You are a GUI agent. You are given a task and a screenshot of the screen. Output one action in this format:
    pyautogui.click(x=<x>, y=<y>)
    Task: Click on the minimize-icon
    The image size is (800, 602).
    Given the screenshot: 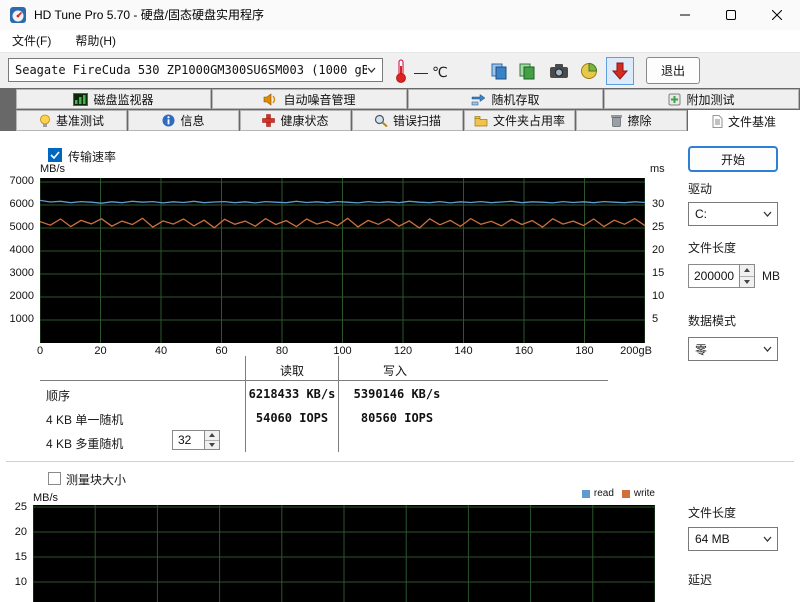 What is the action you would take?
    pyautogui.click(x=685, y=15)
    